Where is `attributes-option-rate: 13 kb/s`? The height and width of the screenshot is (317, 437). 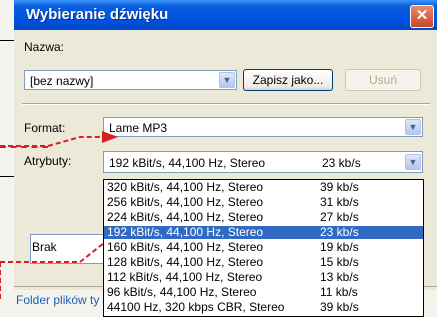 attributes-option-rate: 13 kb/s is located at coordinates (339, 277).